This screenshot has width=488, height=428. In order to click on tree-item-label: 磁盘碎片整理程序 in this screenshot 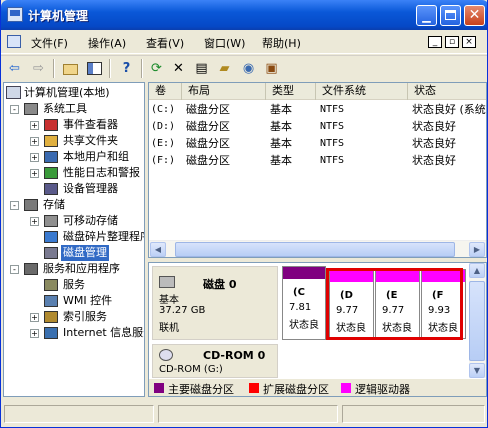, I will do `click(104, 236)`.